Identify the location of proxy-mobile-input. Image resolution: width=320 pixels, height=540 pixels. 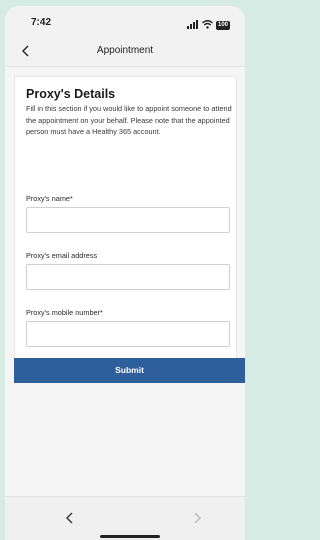
(128, 334).